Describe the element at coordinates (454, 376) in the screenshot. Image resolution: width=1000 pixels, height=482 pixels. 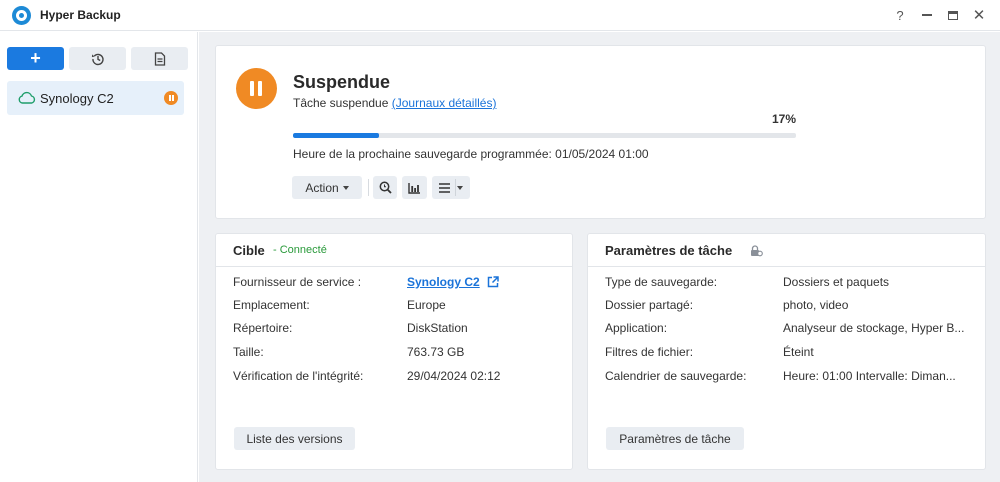
I see `row-value: 29/04/2024 02:12` at that location.